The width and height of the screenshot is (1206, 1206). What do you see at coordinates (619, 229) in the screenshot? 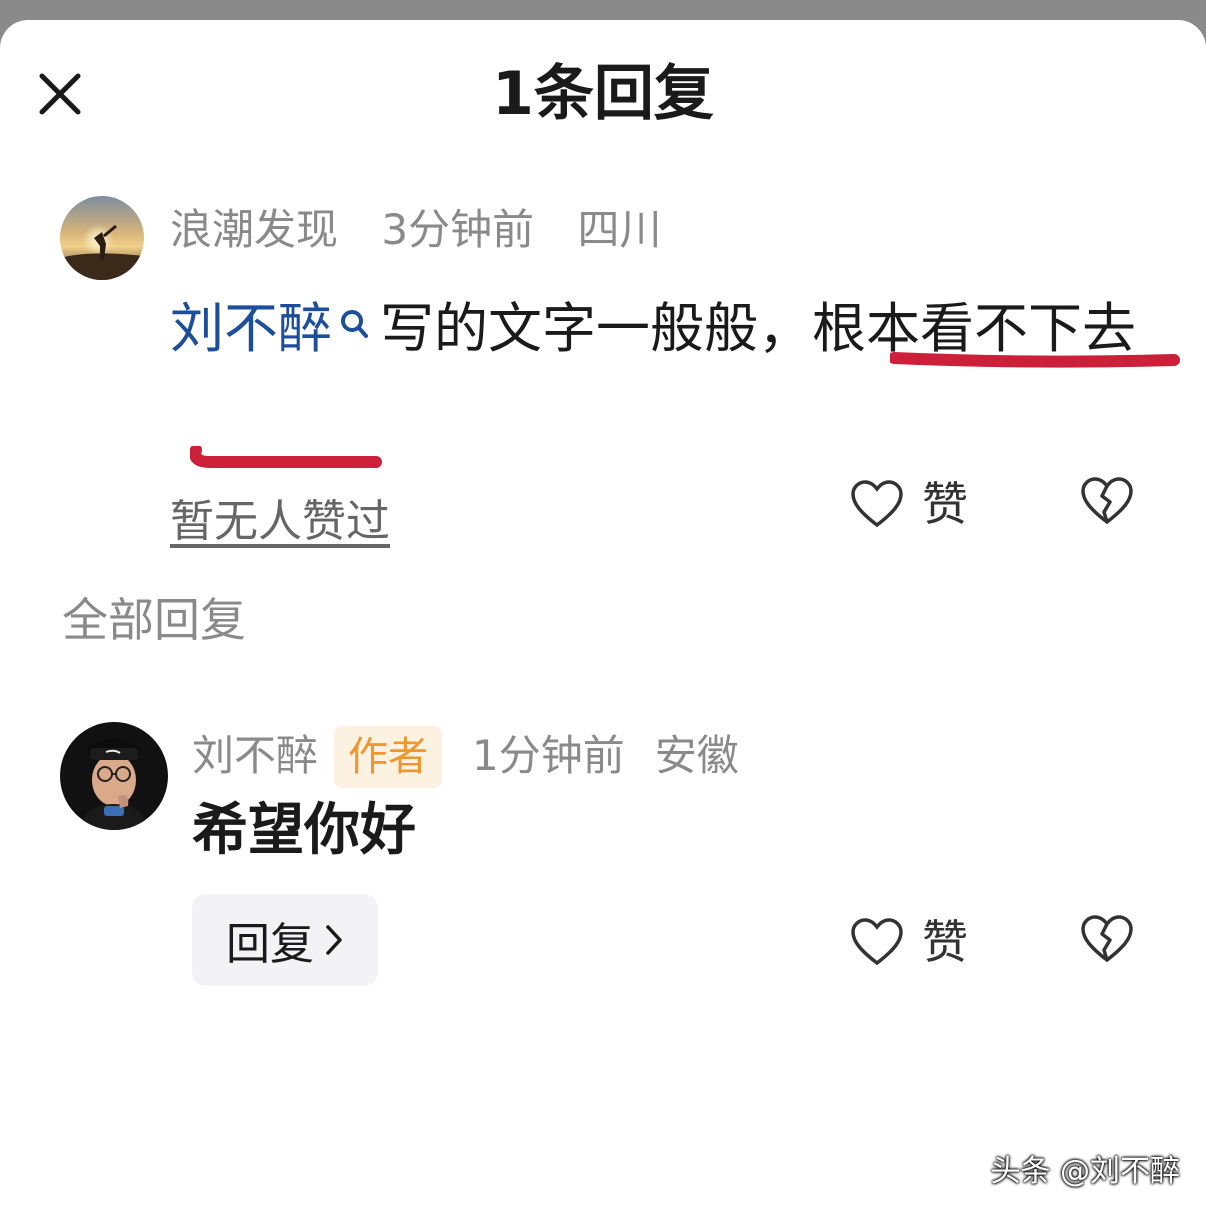
I see `comment-location: 四川` at bounding box center [619, 229].